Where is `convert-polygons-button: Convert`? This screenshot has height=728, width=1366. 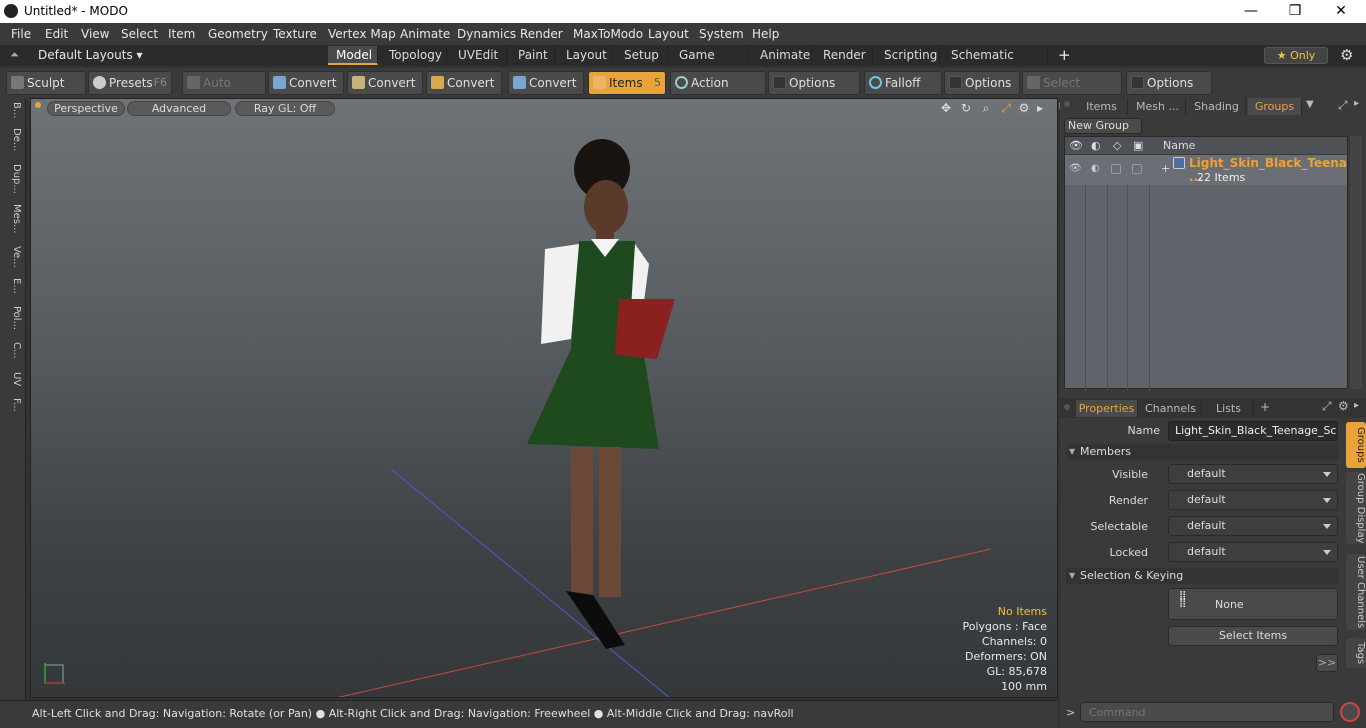 convert-polygons-button: Convert is located at coordinates (464, 83).